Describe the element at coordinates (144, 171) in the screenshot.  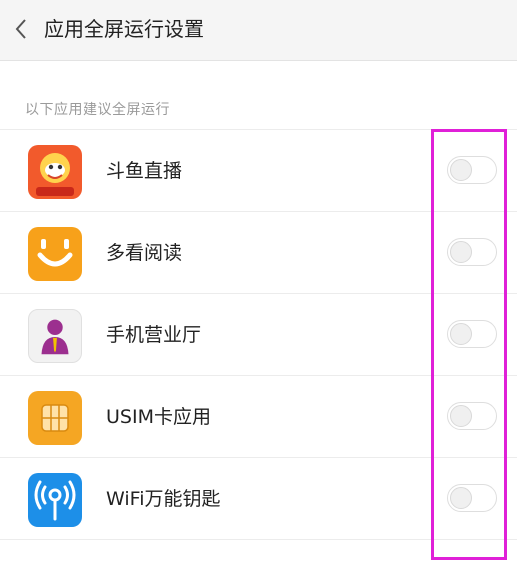
I see `app-name: 斗鱼直播` at that location.